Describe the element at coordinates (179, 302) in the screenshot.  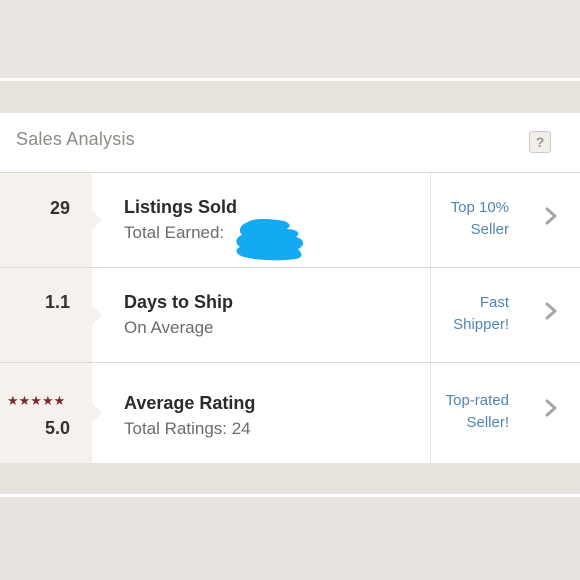
I see `stat-title: Days to Ship` at that location.